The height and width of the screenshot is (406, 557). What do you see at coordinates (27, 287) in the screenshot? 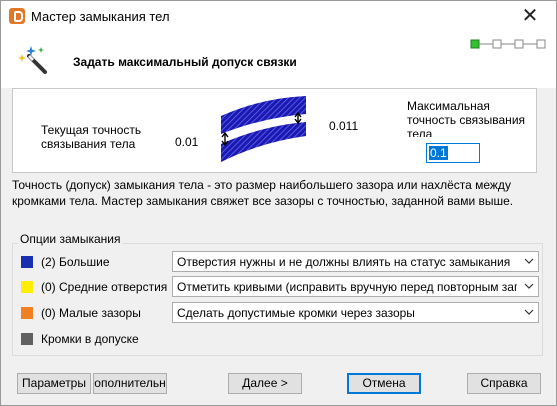
I see `medium-swatch` at bounding box center [27, 287].